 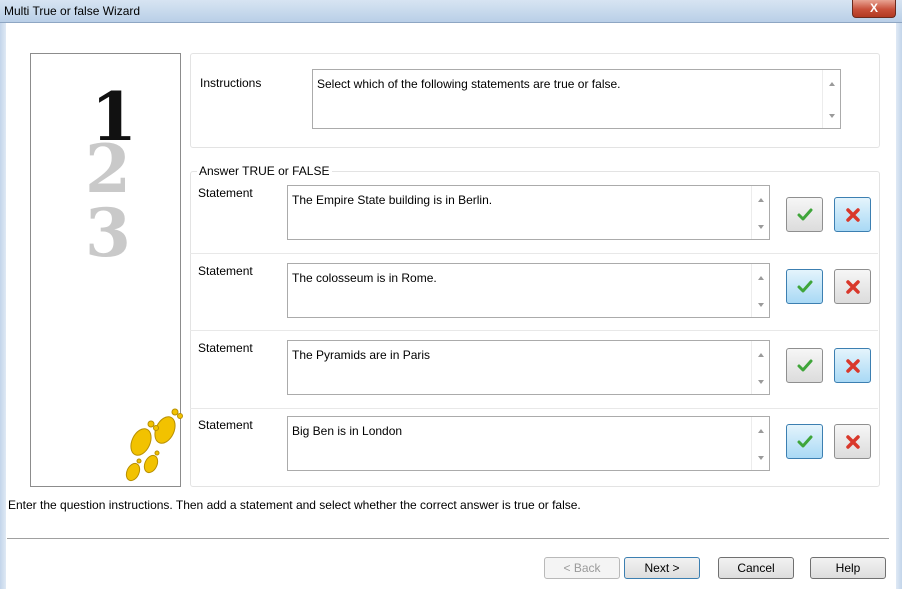 I want to click on cancel-button: Cancel, so click(x=756, y=568).